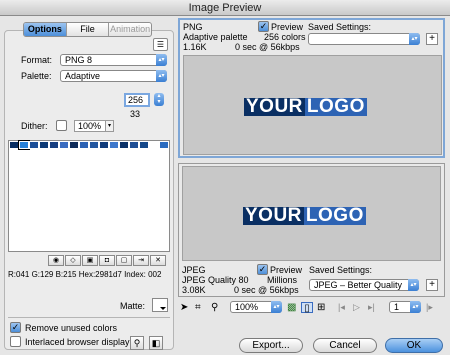  Describe the element at coordinates (15, 327) in the screenshot. I see `remove-unused-checkbox: ✓` at that location.